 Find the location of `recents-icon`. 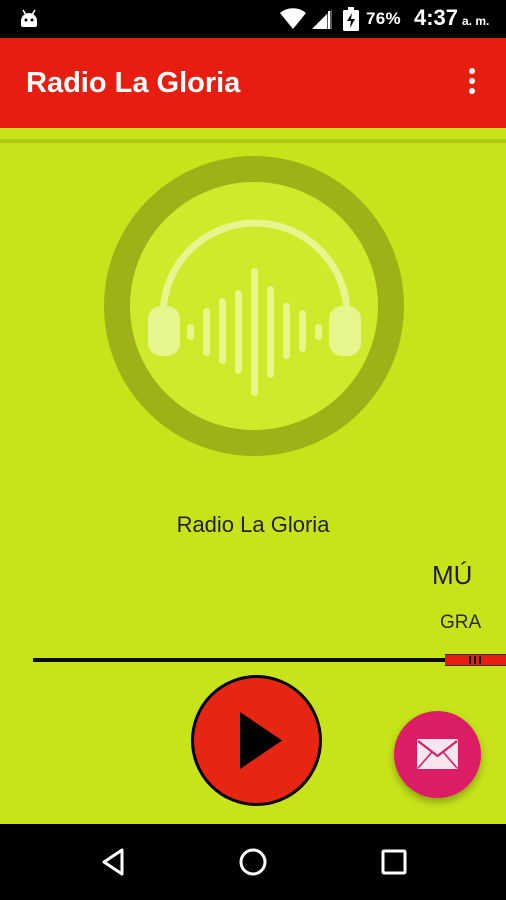

recents-icon is located at coordinates (394, 862).